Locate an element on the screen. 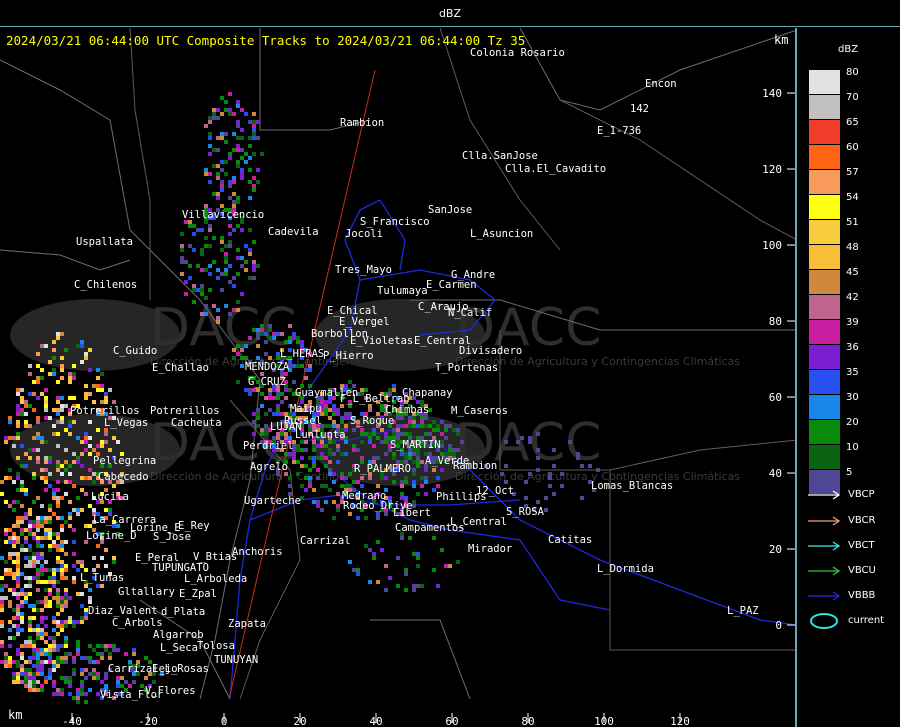 The width and height of the screenshot is (900, 727). place-label: Campamentos is located at coordinates (430, 528).